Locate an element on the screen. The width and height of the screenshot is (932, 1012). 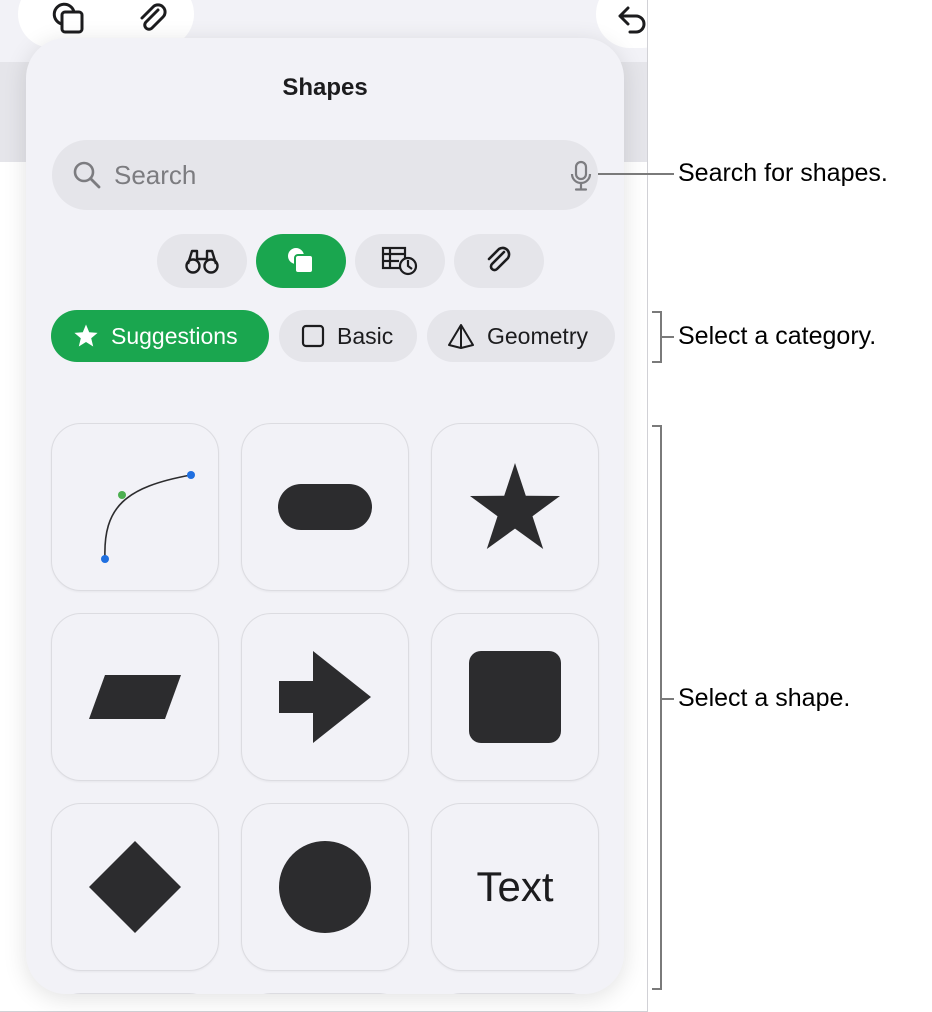
shapes-insert-icon is located at coordinates (69, 19).